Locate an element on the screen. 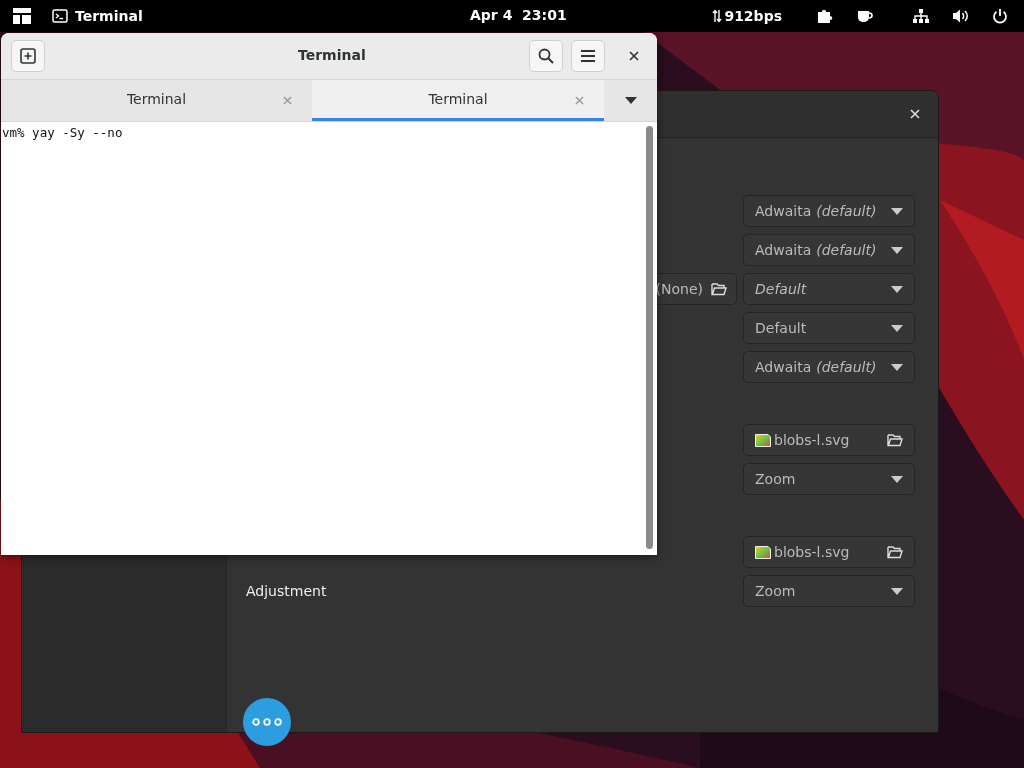  plus-box-icon is located at coordinates (28, 56).